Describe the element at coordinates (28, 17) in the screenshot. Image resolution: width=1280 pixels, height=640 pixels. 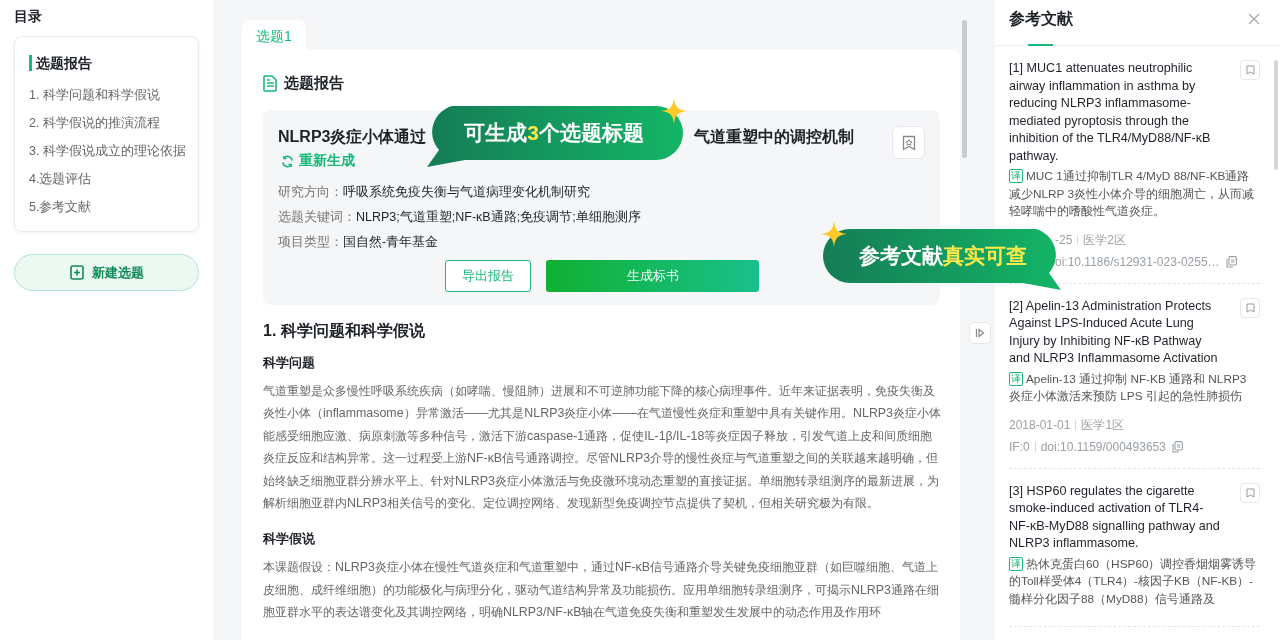
I see `sidebar-title: 目录` at that location.